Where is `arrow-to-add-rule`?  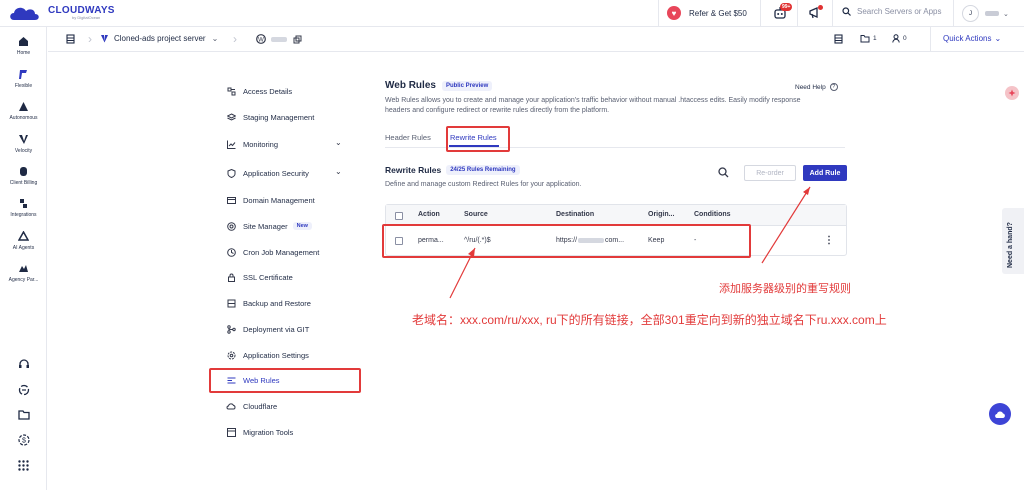
arrow-to-add-rule is located at coordinates (786, 225).